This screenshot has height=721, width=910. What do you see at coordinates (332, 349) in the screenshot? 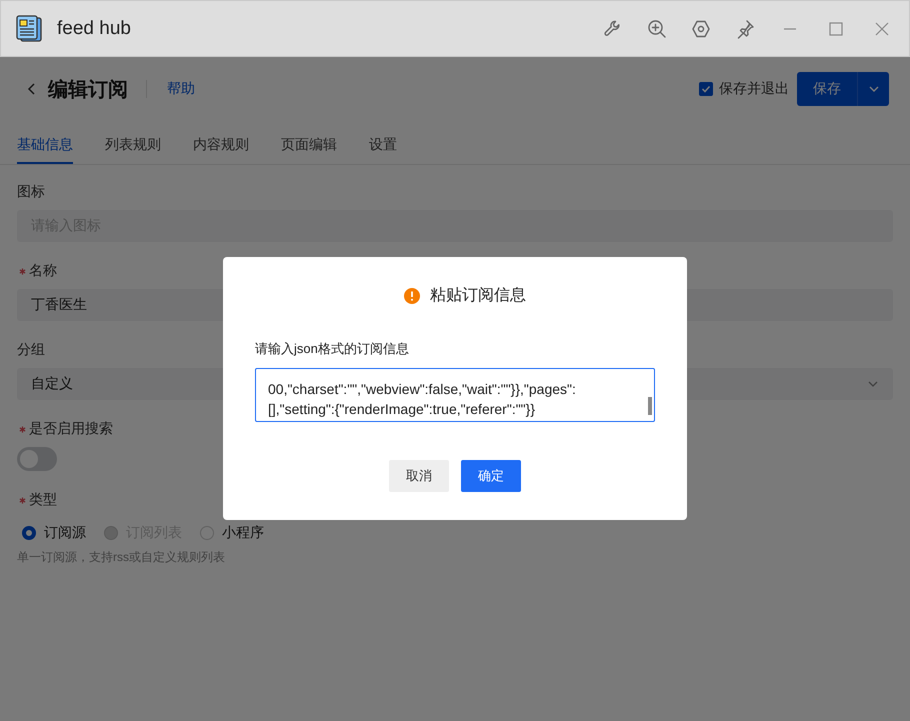
I see `field-label: 请输入json格式的订阅信息` at bounding box center [332, 349].